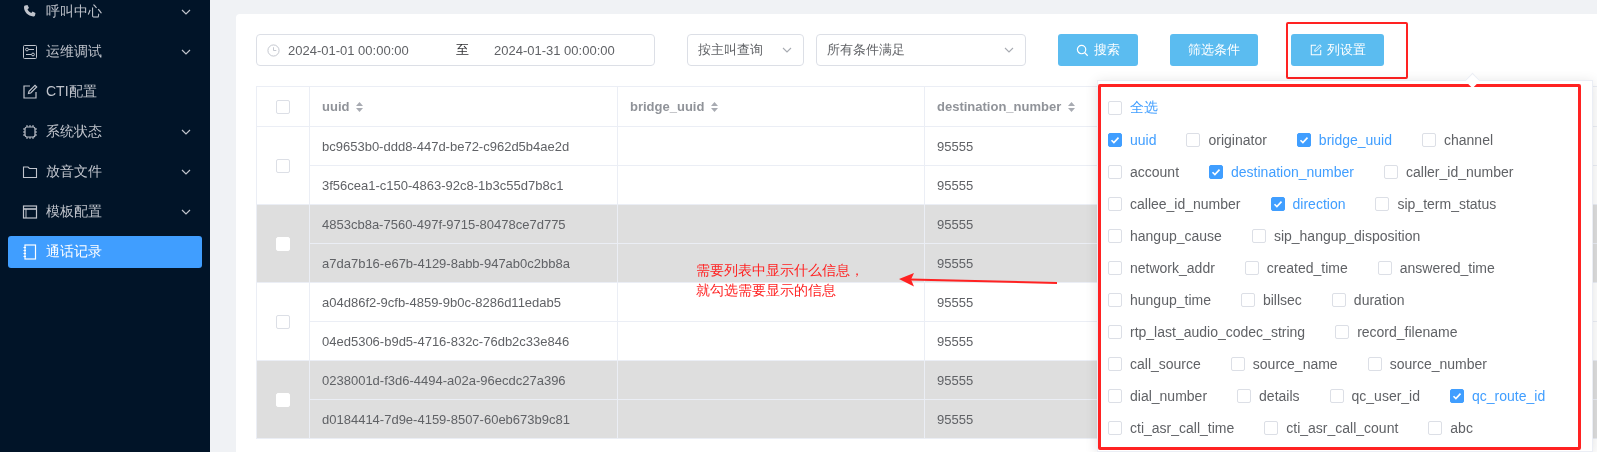 This screenshot has height=452, width=1597. What do you see at coordinates (1182, 428) in the screenshot?
I see `option-label: cti_asr_call_time` at bounding box center [1182, 428].